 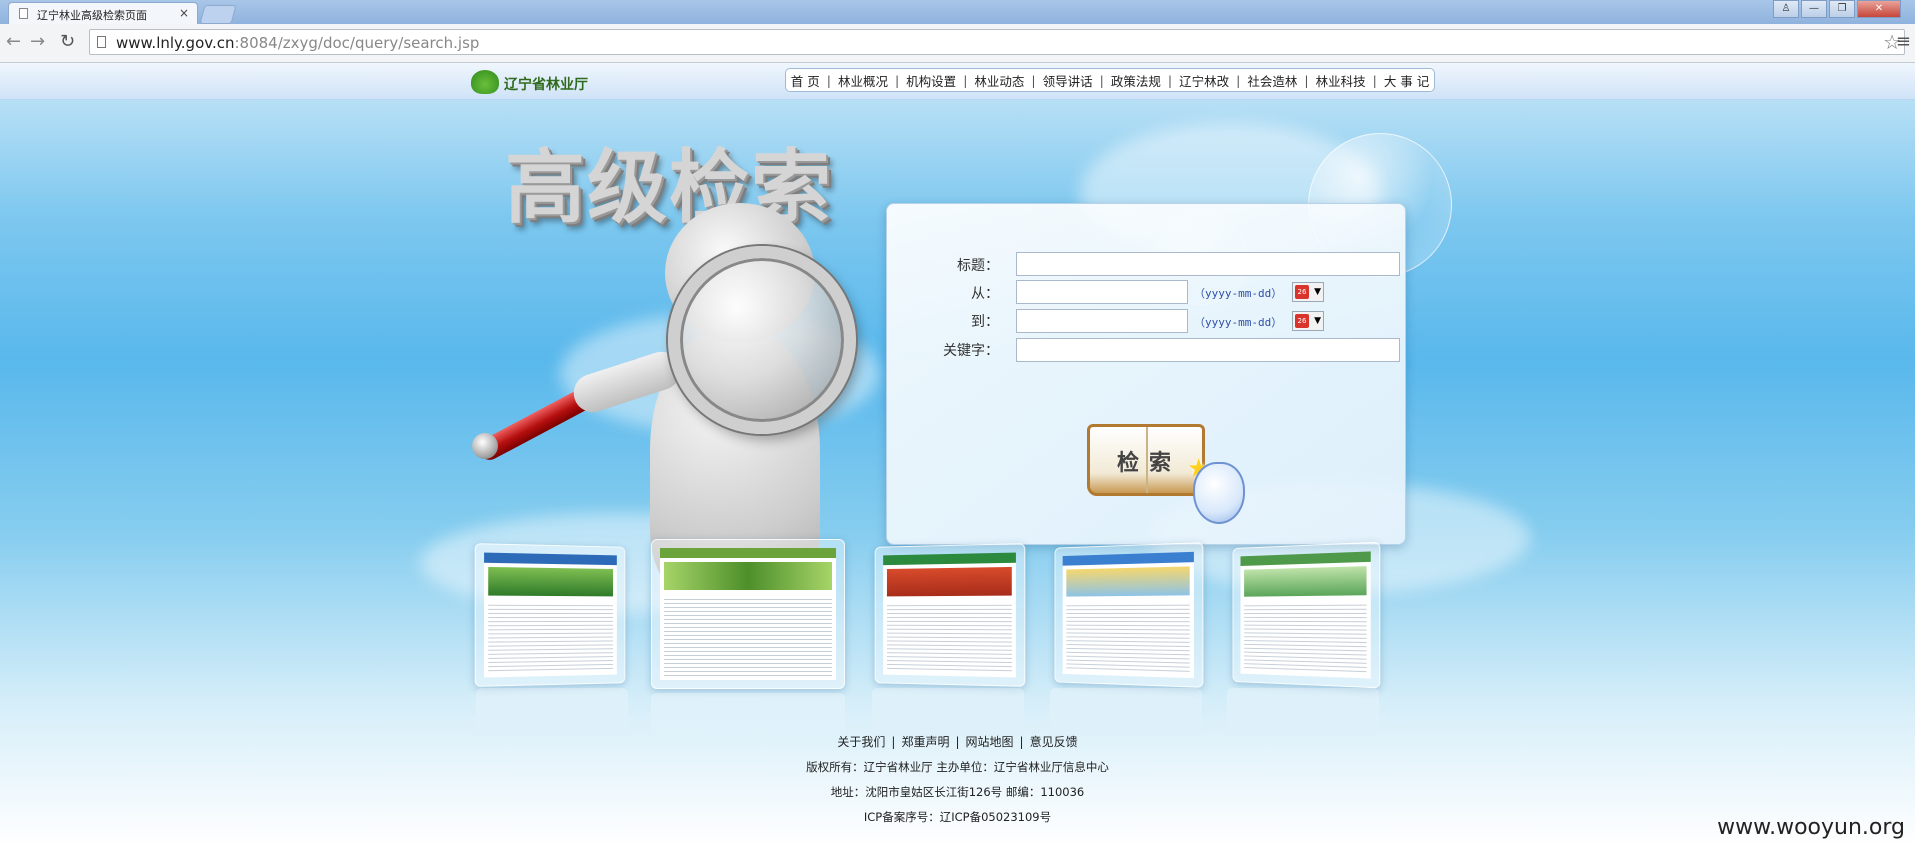 I want to click on from-date-input, so click(x=1102, y=292).